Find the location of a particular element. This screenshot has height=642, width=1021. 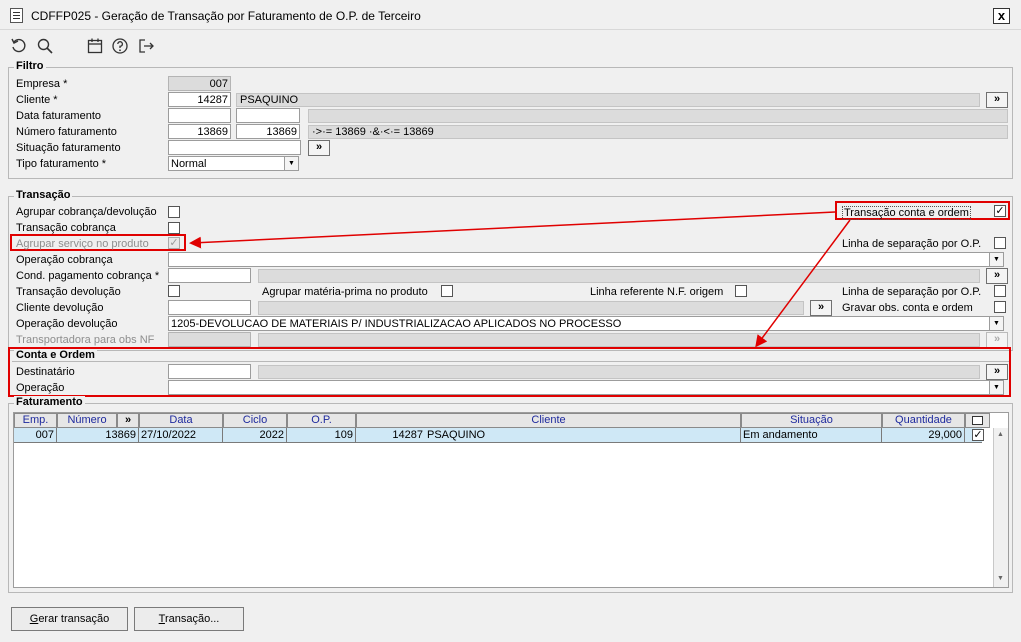

column-header-ciclo: Ciclo is located at coordinates (255, 420).